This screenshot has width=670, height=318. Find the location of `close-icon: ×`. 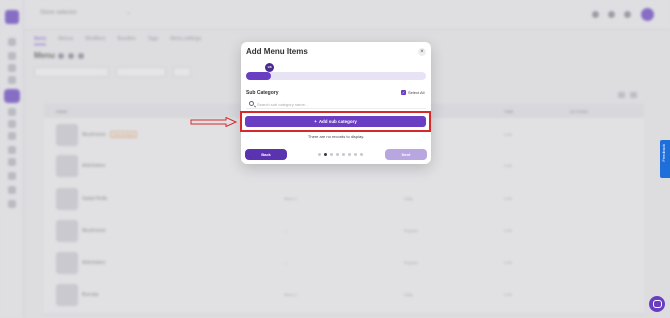

close-icon: × is located at coordinates (422, 52).